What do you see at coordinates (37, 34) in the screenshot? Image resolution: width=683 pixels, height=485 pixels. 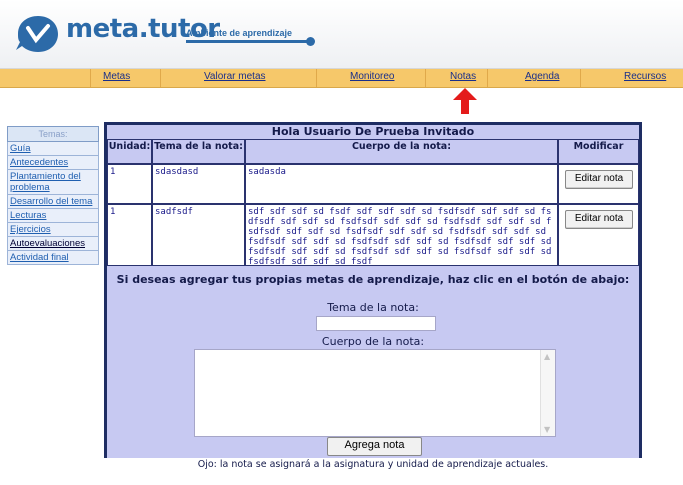 I see `logo-icon` at bounding box center [37, 34].